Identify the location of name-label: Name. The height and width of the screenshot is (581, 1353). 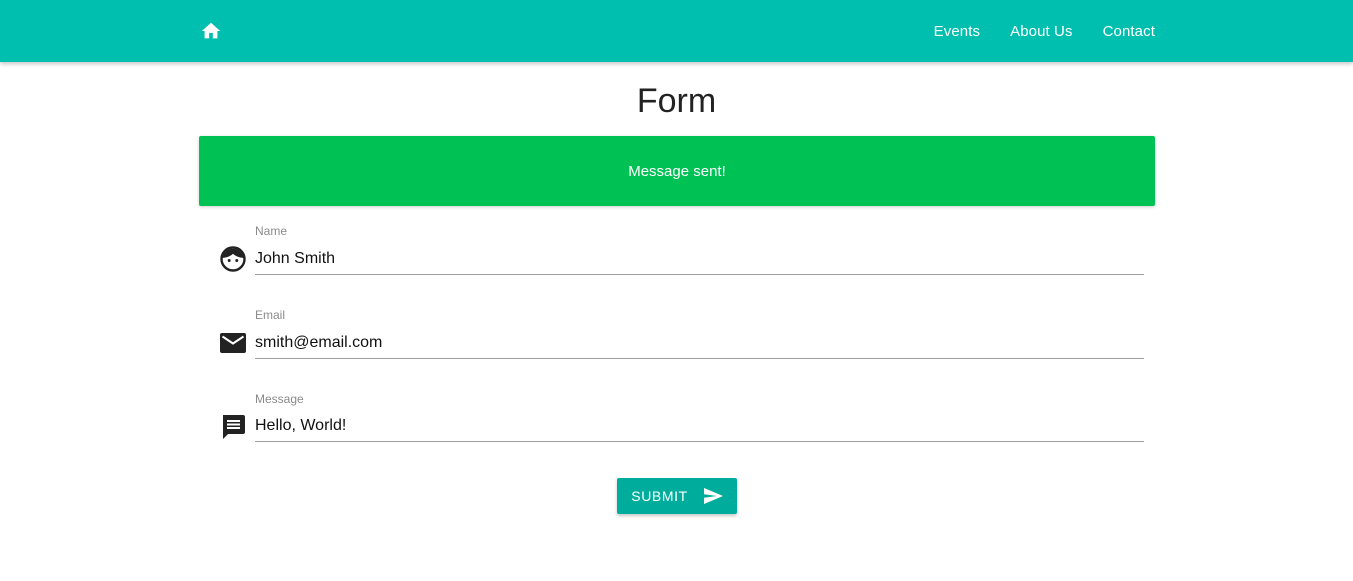
(271, 231).